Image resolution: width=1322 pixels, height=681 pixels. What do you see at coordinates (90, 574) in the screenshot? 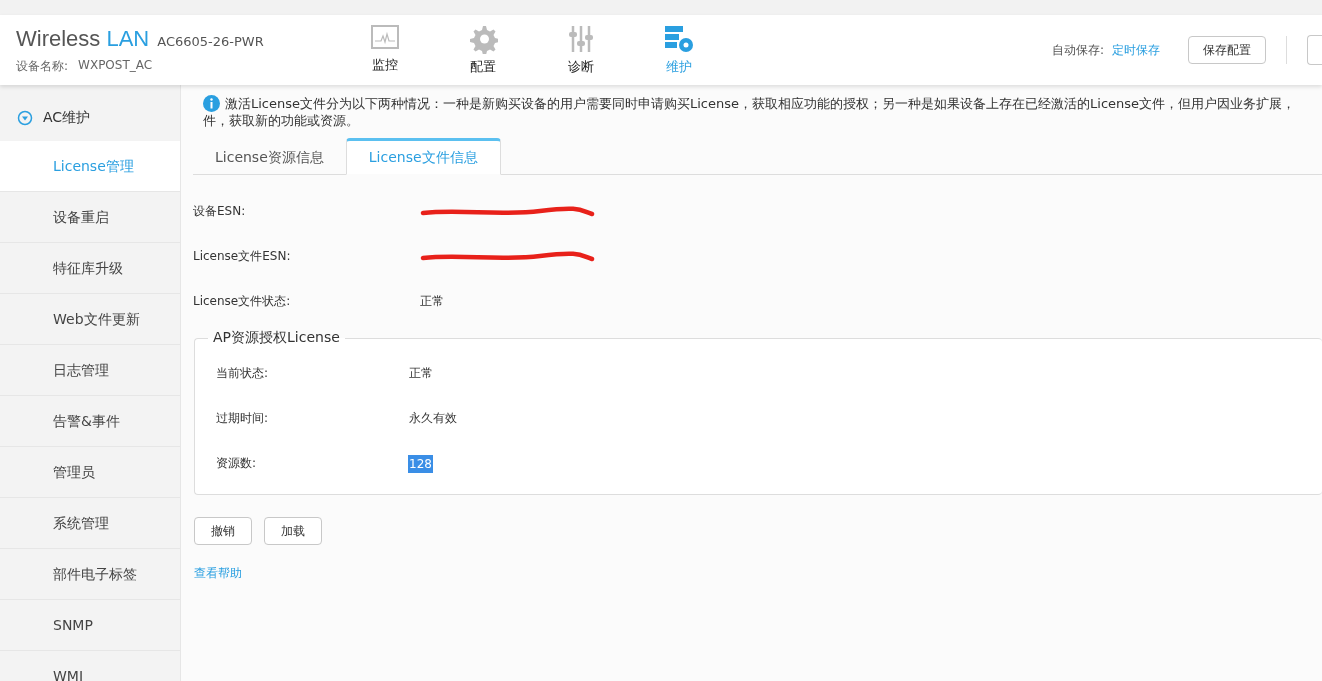
I see `sidebar-item: 部件电子标签` at bounding box center [90, 574].